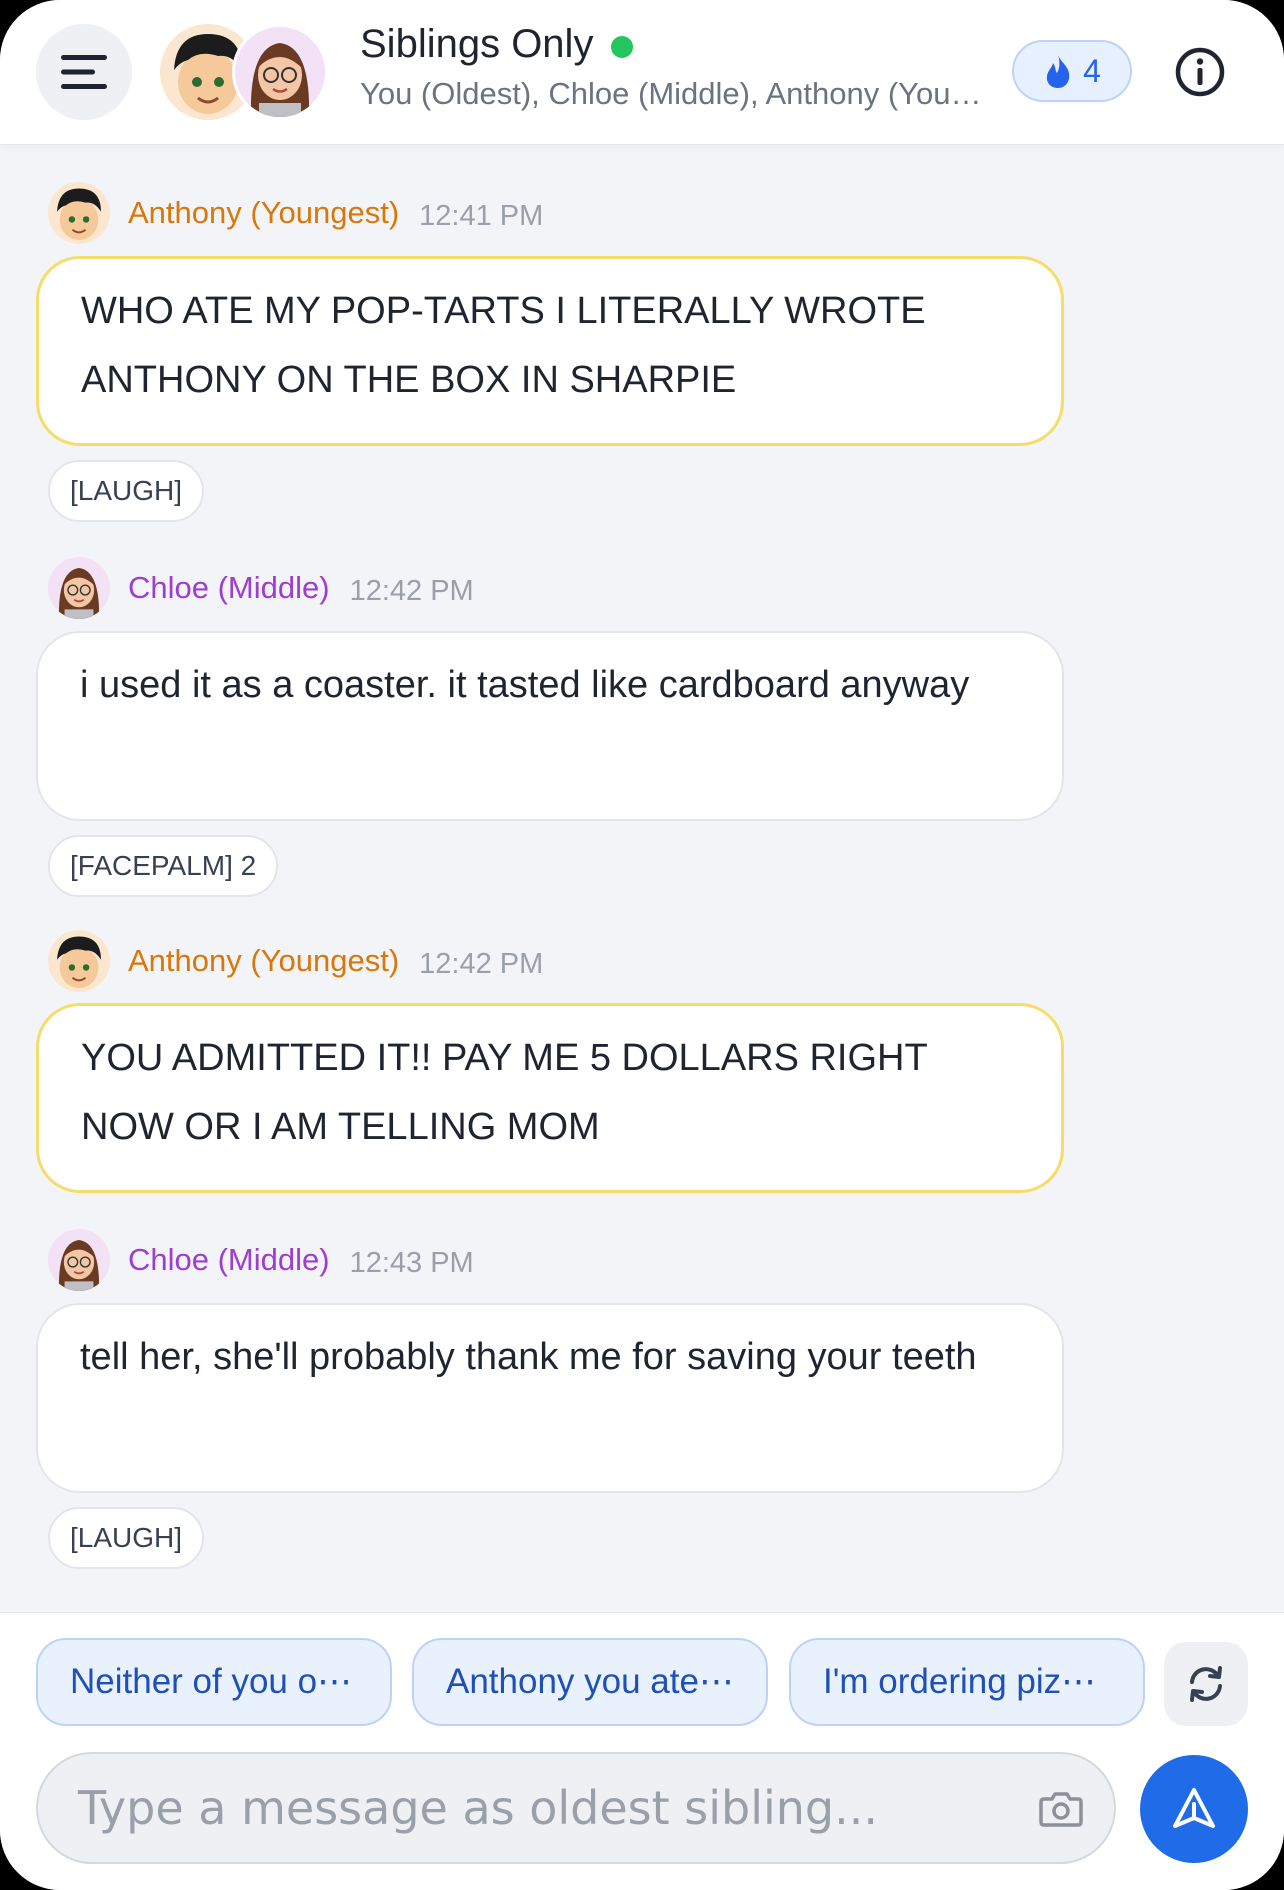 The width and height of the screenshot is (1284, 1890). I want to click on menu-icon, so click(84, 72).